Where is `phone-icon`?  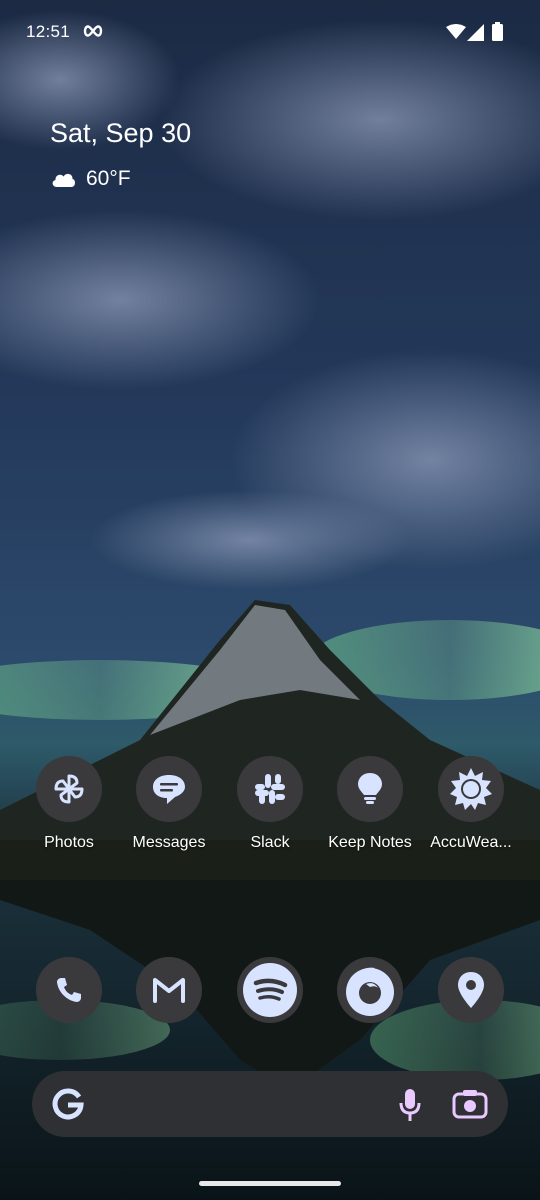 phone-icon is located at coordinates (69, 990).